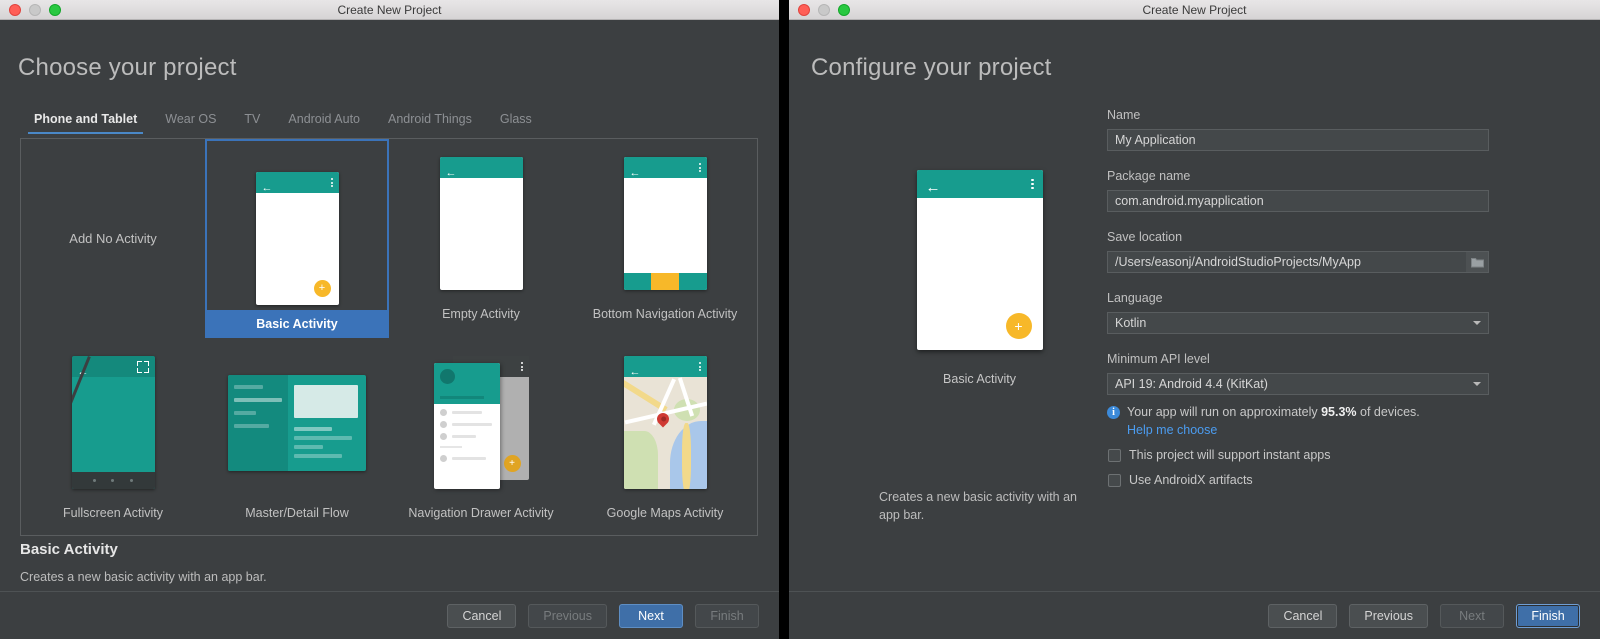  I want to click on bottom-nav-item-active, so click(665, 281).